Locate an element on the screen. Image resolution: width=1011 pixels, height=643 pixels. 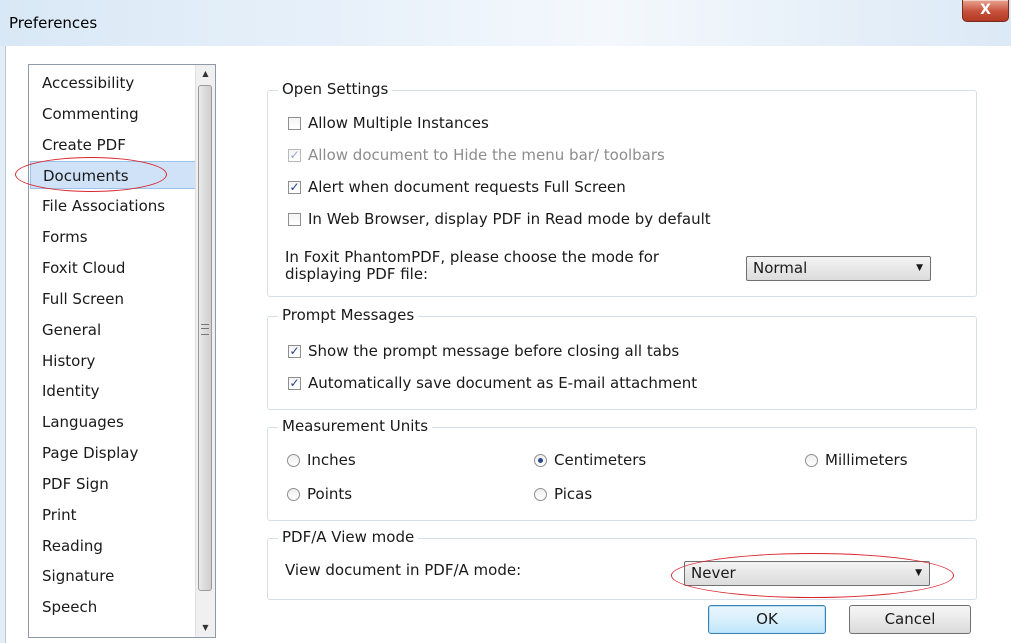
prompt-close-tabs-checkbox: ✓ is located at coordinates (294, 351).